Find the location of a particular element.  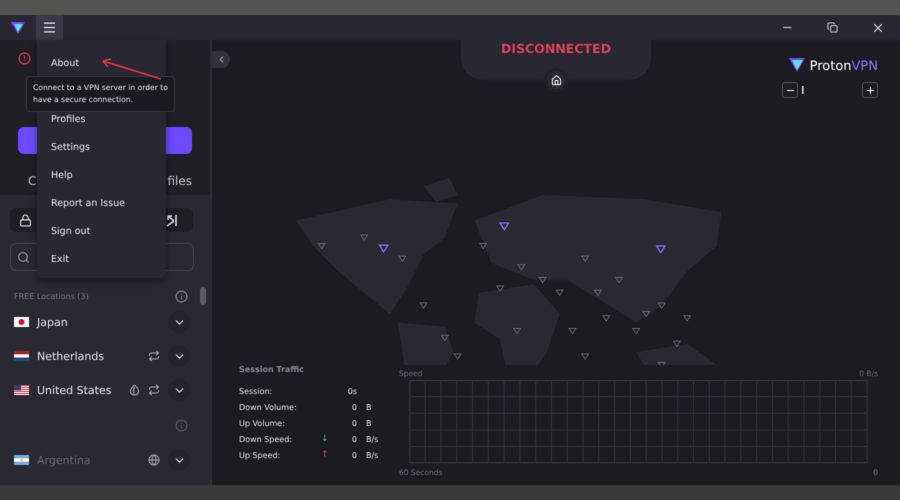

country-name: United States is located at coordinates (79, 390).